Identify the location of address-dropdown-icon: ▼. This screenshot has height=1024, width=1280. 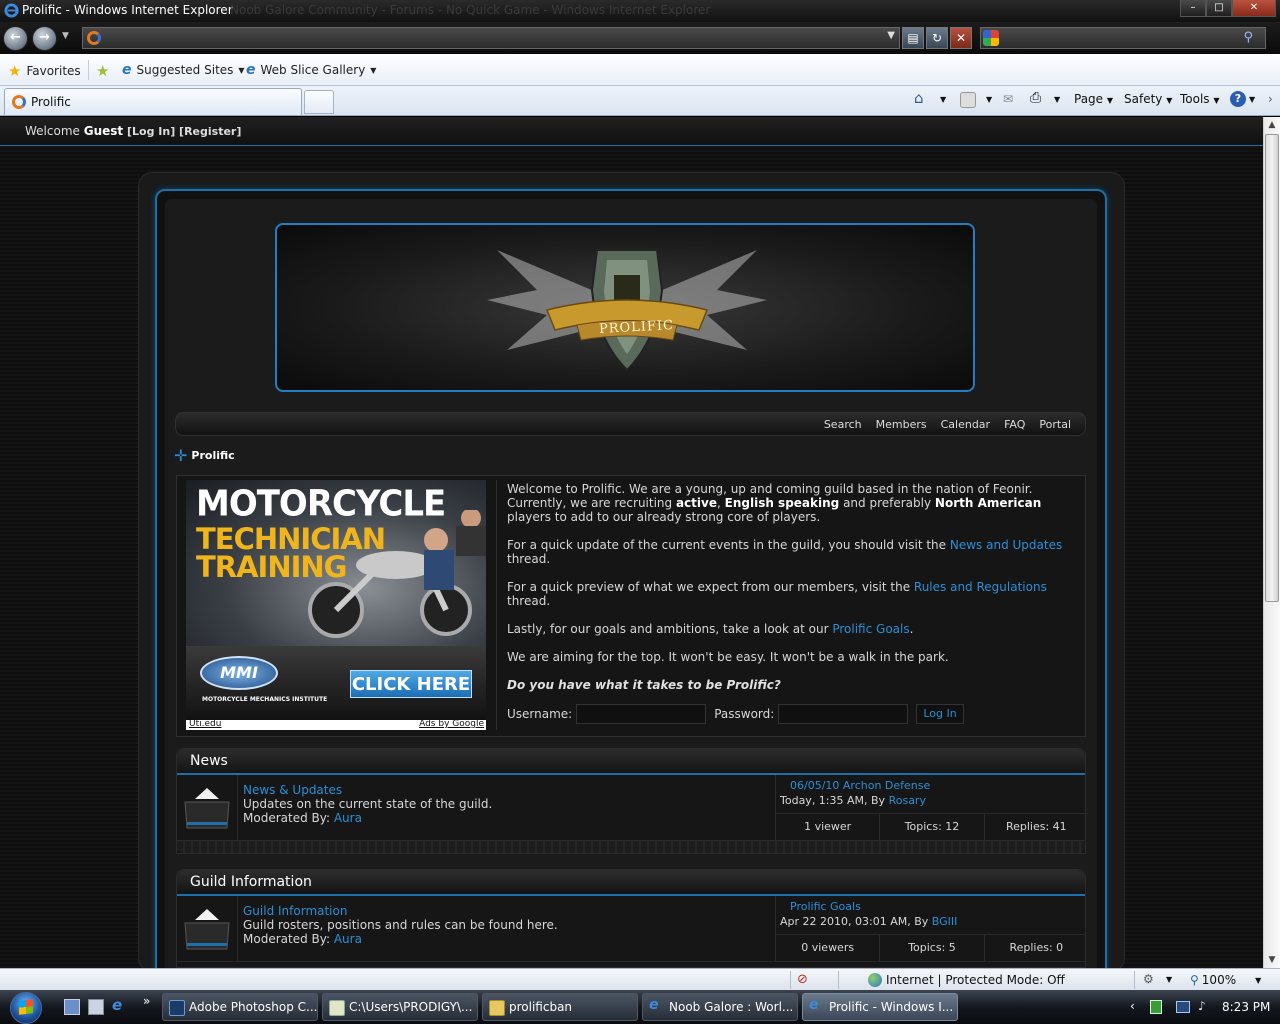
(891, 35).